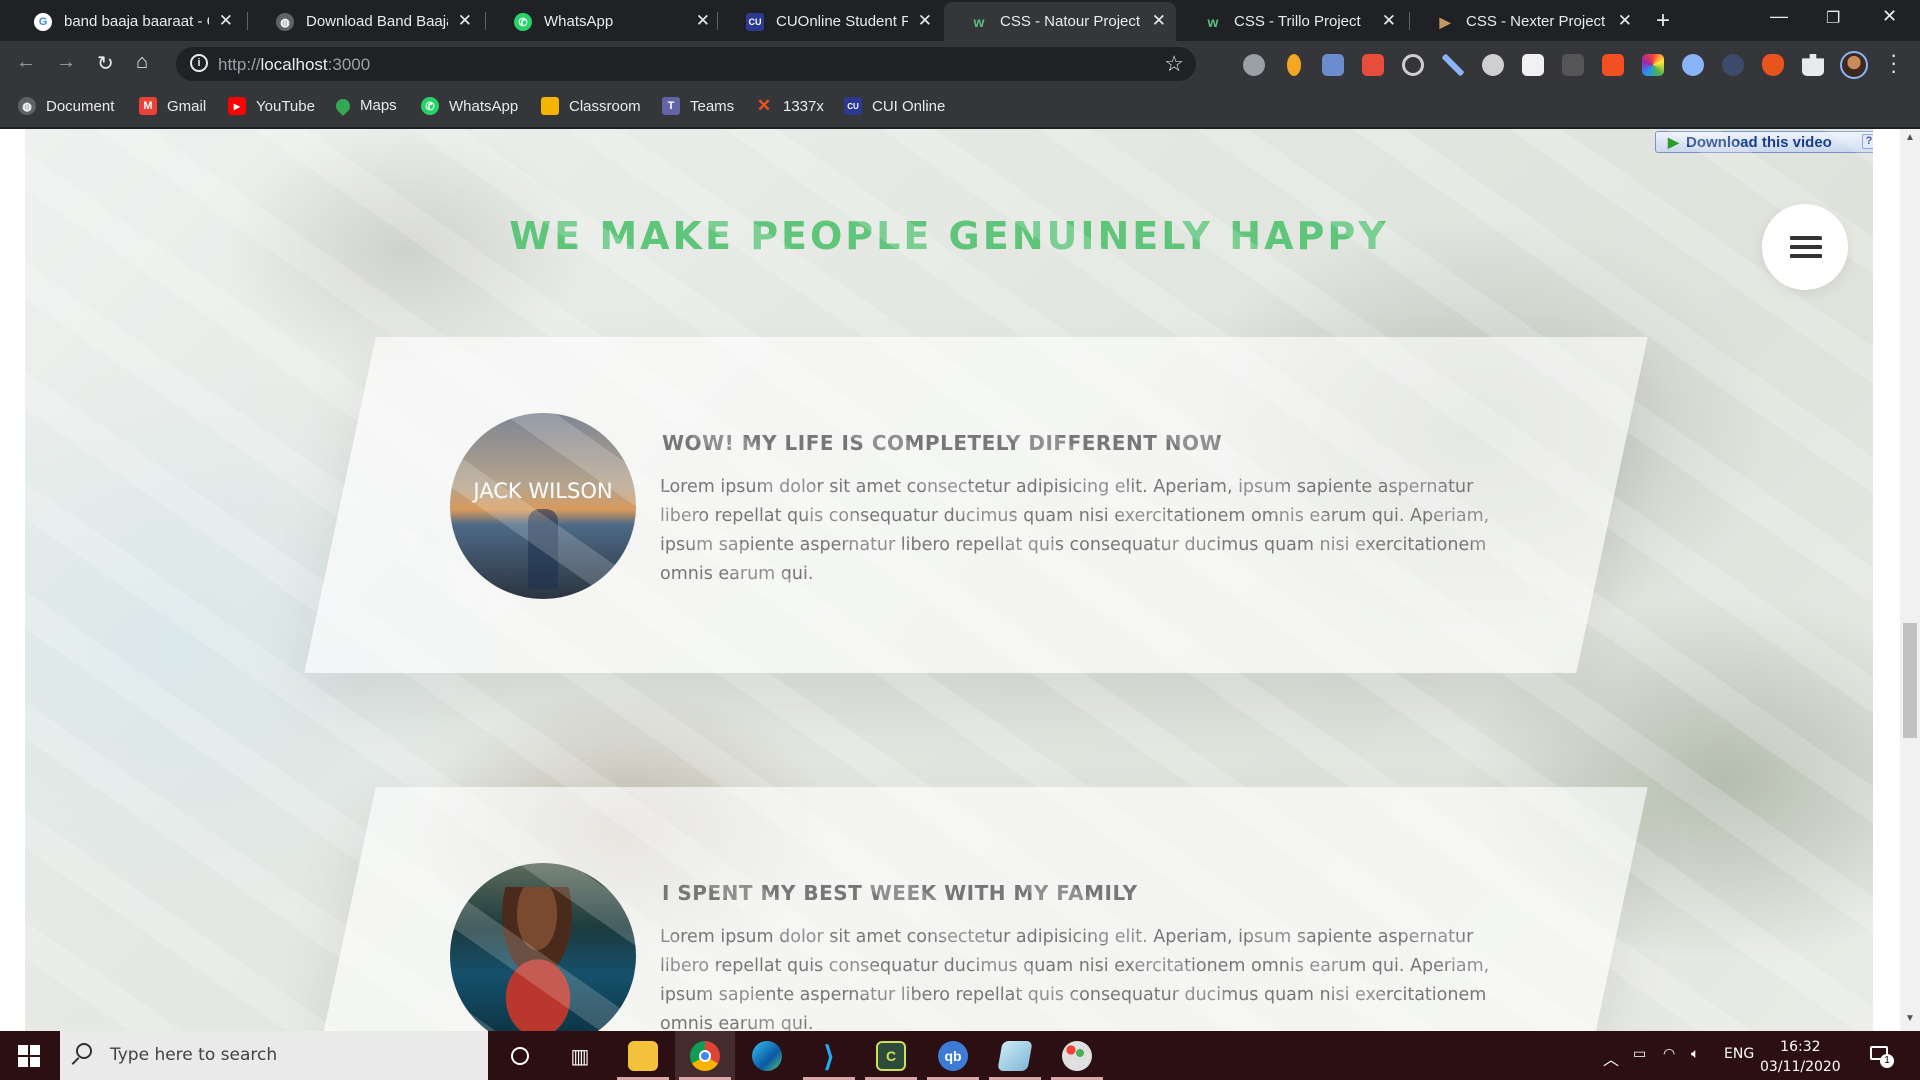 The height and width of the screenshot is (1080, 1920). What do you see at coordinates (1775, 142) in the screenshot?
I see `download-video-bar: ▶ Download this video ? ✕` at bounding box center [1775, 142].